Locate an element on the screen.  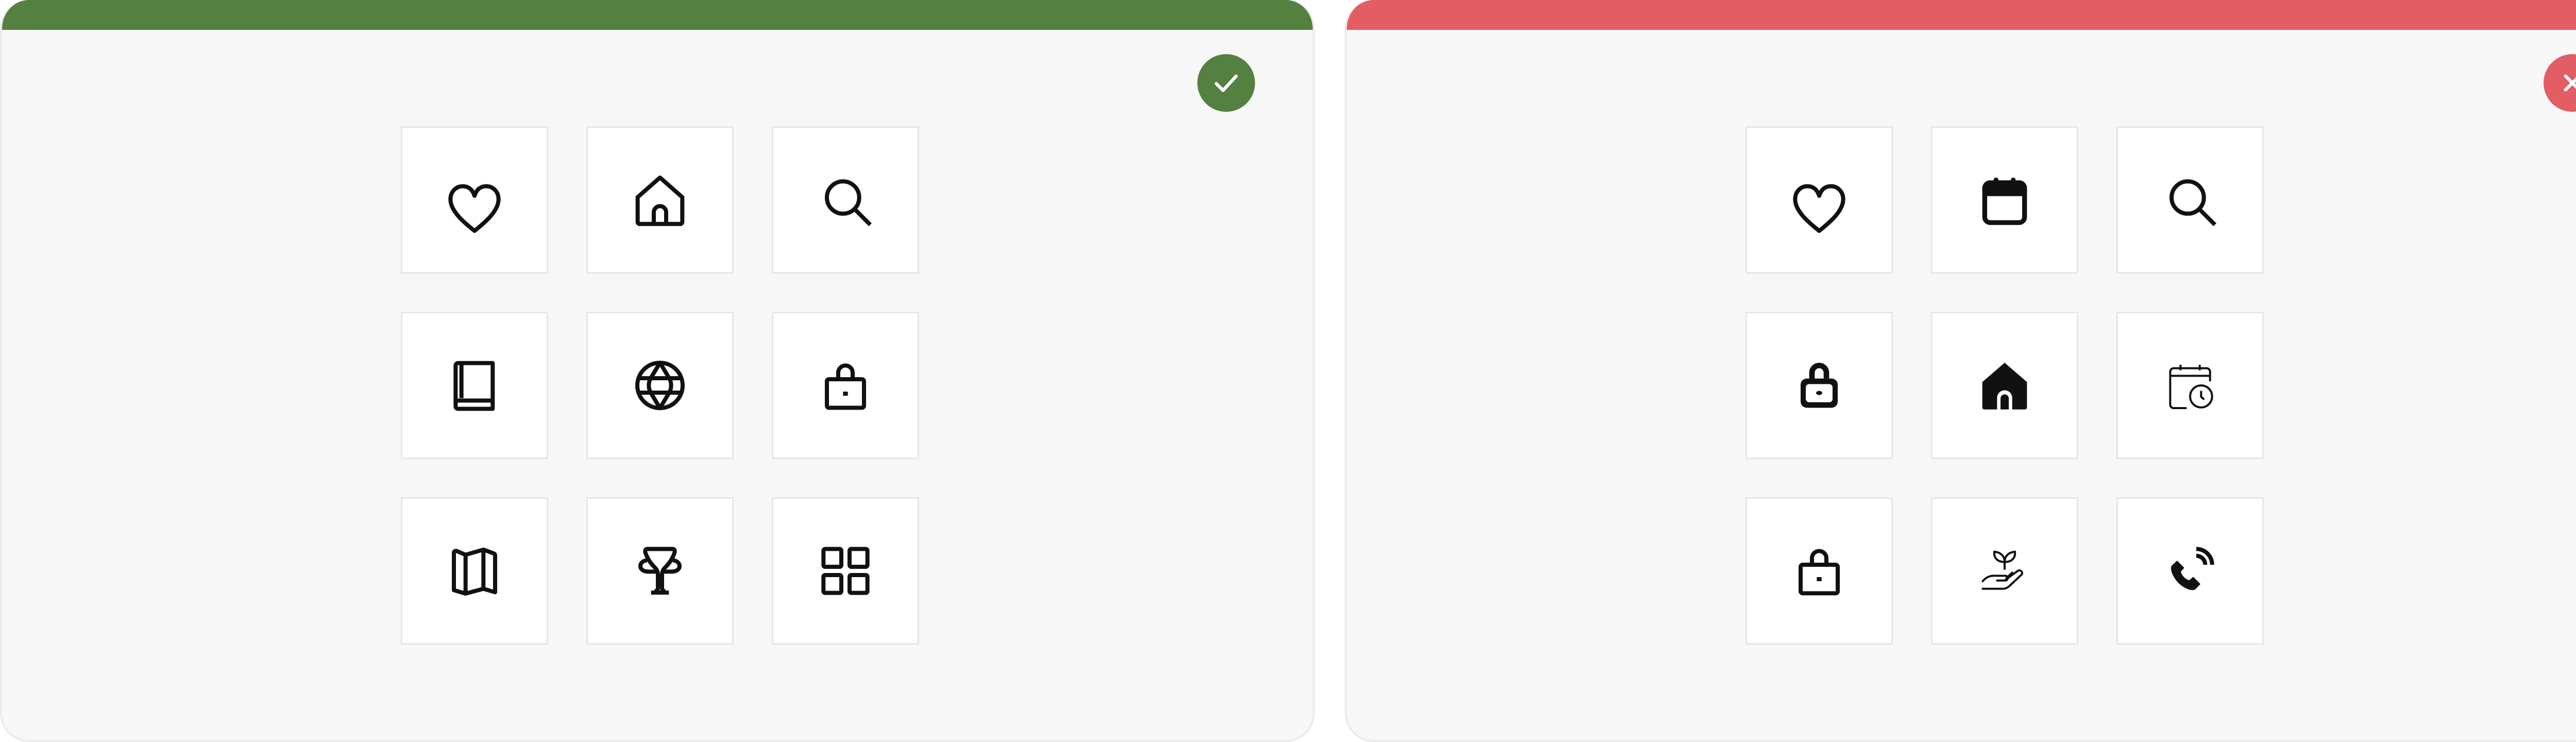
icon-tile-book is located at coordinates (474, 385).